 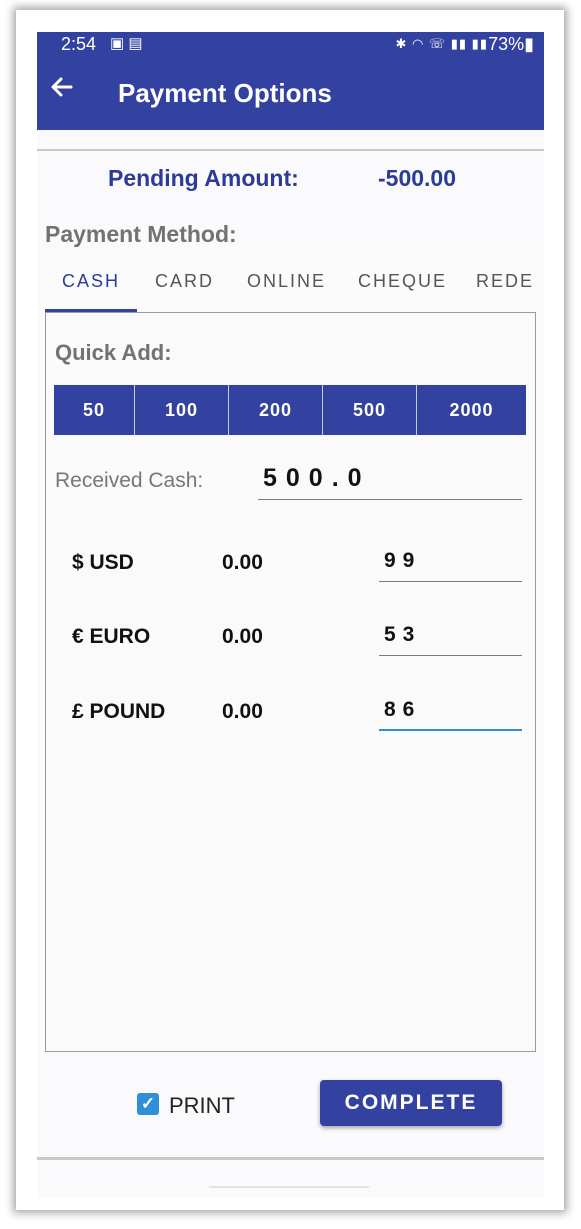 I want to click on quick-add-500-button: 500, so click(x=370, y=410).